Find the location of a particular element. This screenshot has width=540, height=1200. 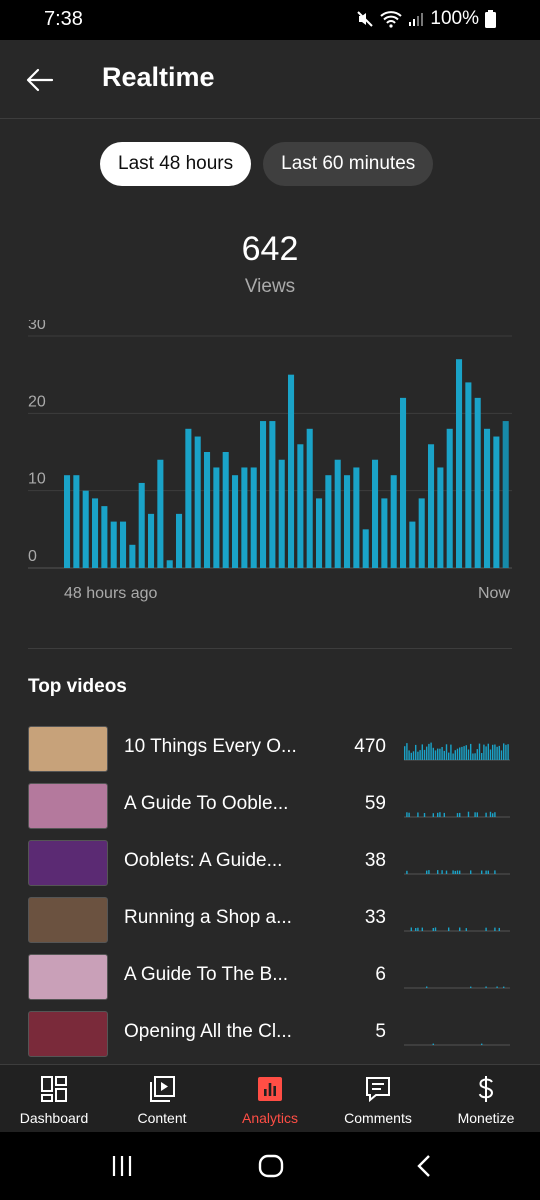

signal-icon is located at coordinates (416, 19).